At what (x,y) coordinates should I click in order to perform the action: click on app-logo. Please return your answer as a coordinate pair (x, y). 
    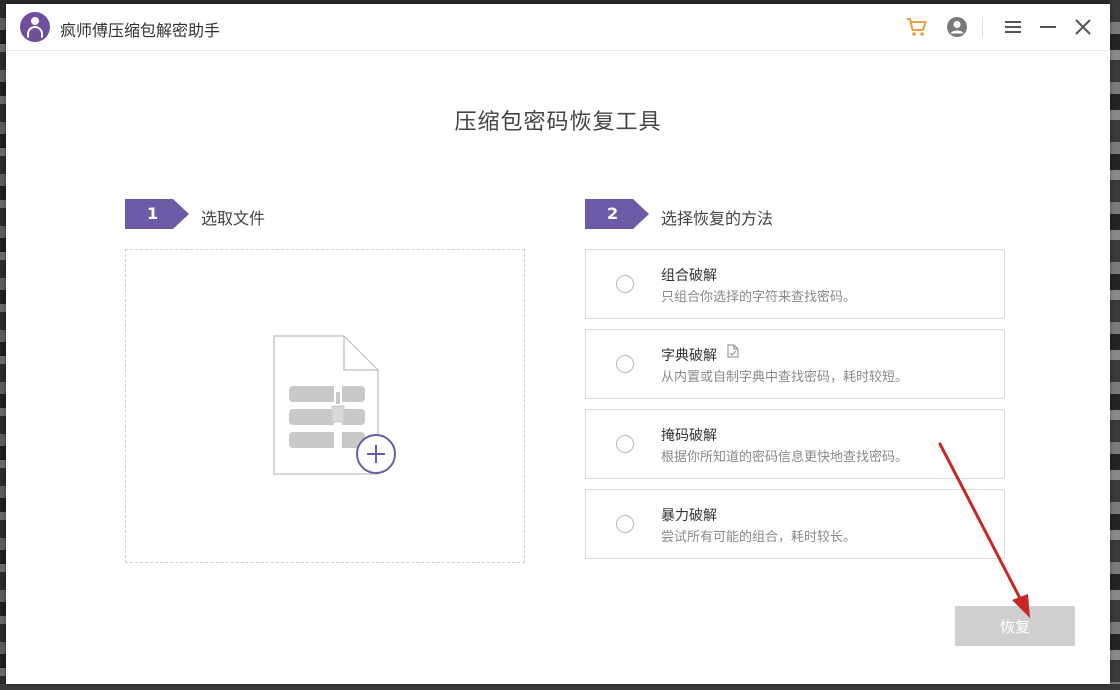
    Looking at the image, I should click on (35, 27).